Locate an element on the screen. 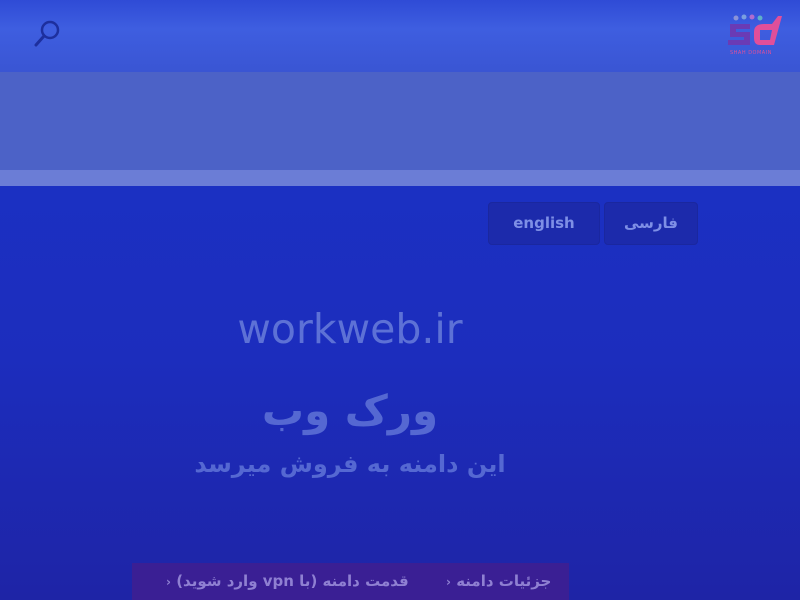  top-header: SHAH DOMAIN is located at coordinates (400, 36).